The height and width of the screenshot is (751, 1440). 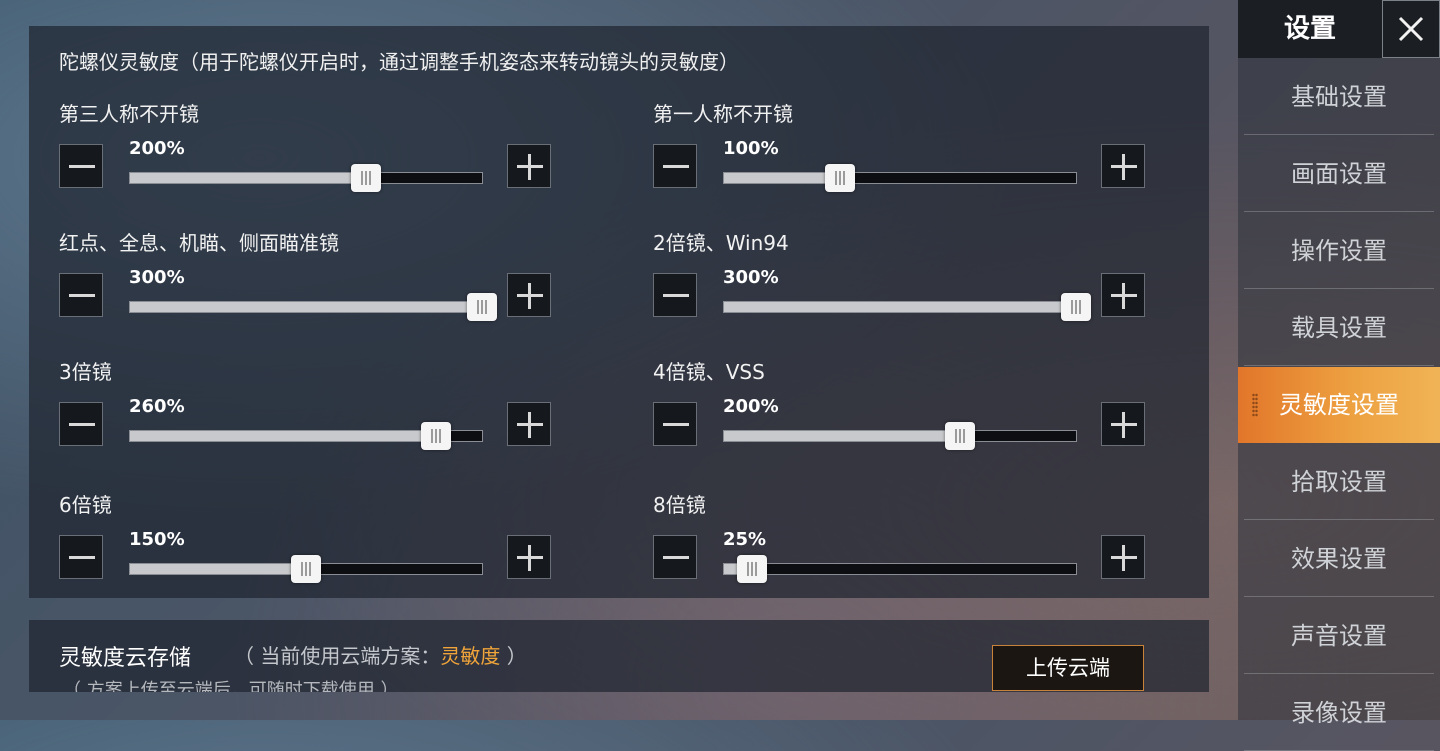 I want to click on setting-4x-scope: 4倍镜、VSS 200%, so click(x=900, y=421).